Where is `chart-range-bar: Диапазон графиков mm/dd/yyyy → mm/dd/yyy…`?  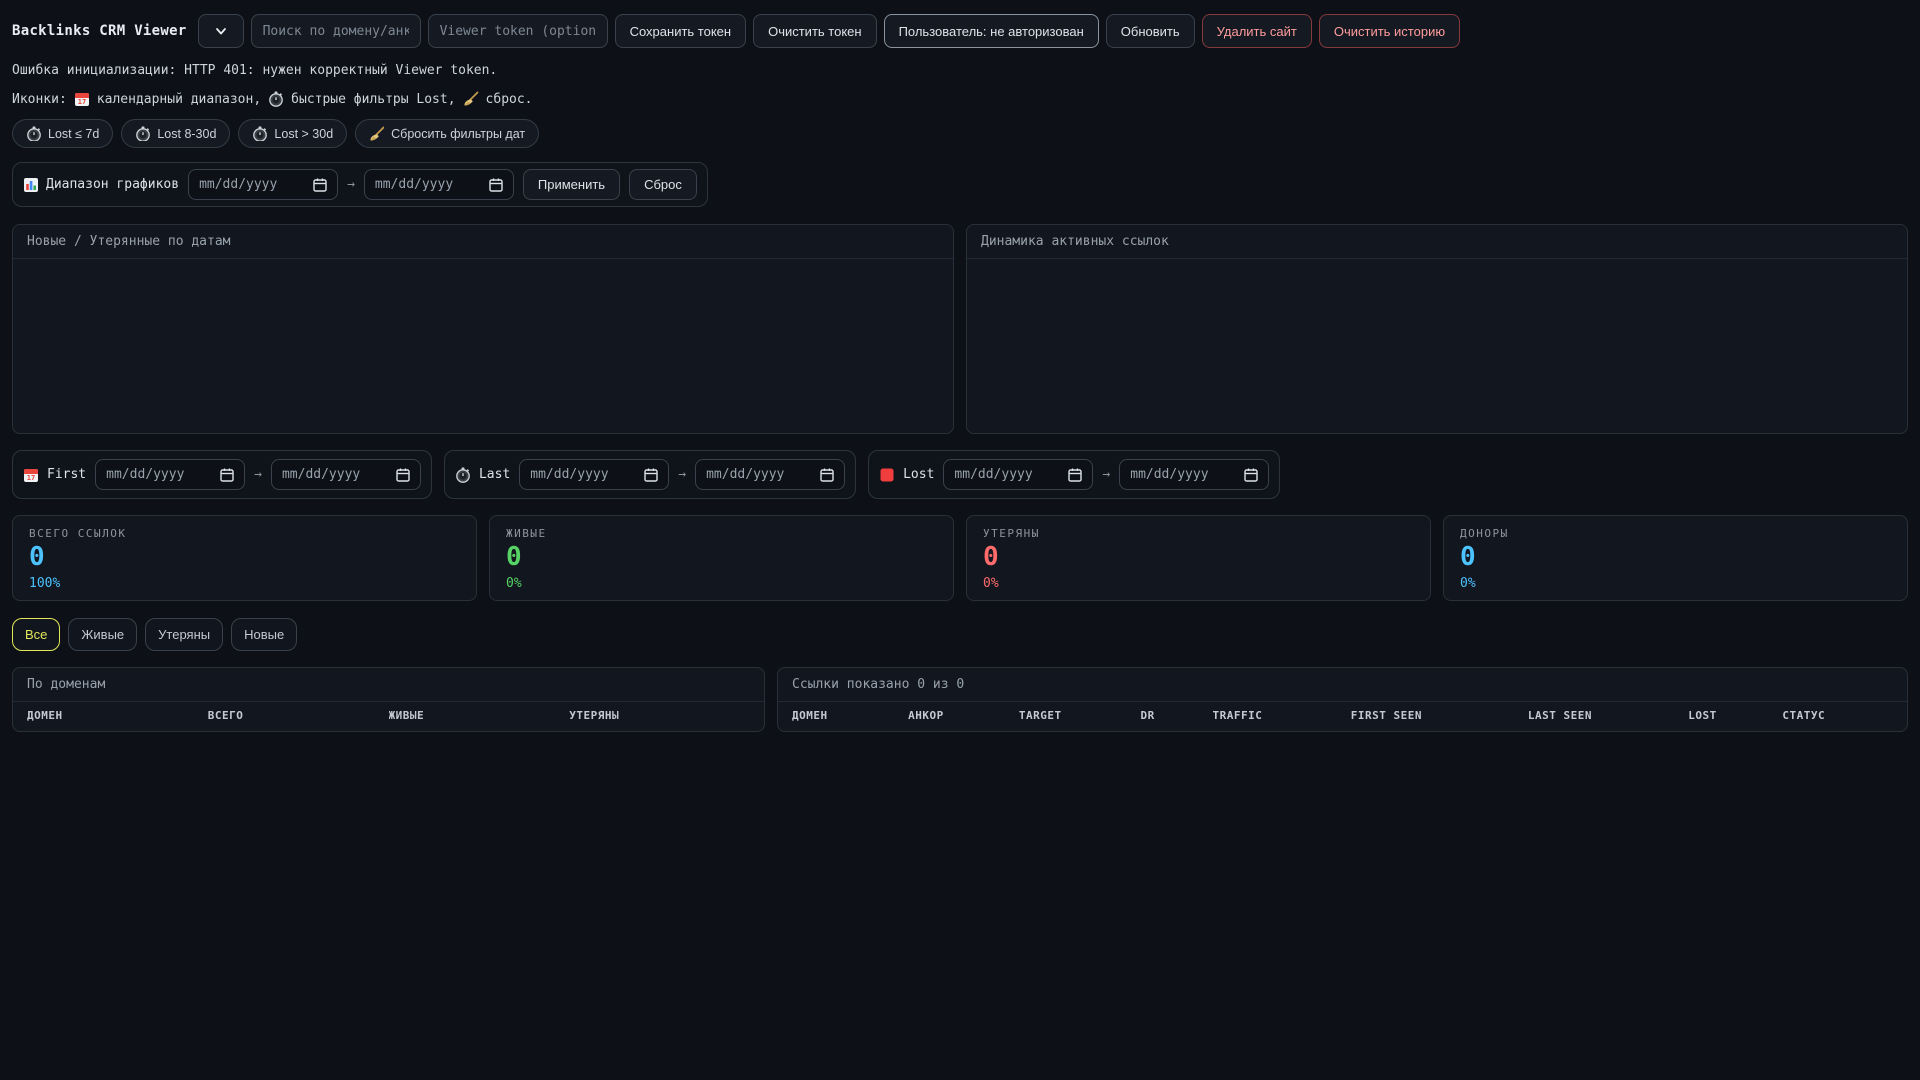 chart-range-bar: Диапазон графиков mm/dd/yyyy → mm/dd/yyy… is located at coordinates (360, 184).